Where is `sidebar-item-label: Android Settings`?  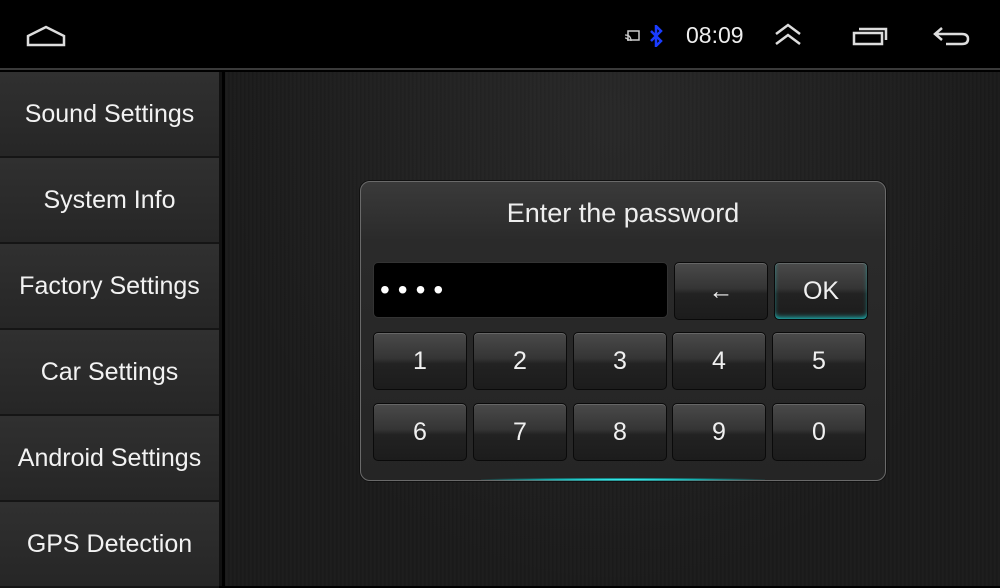 sidebar-item-label: Android Settings is located at coordinates (109, 457).